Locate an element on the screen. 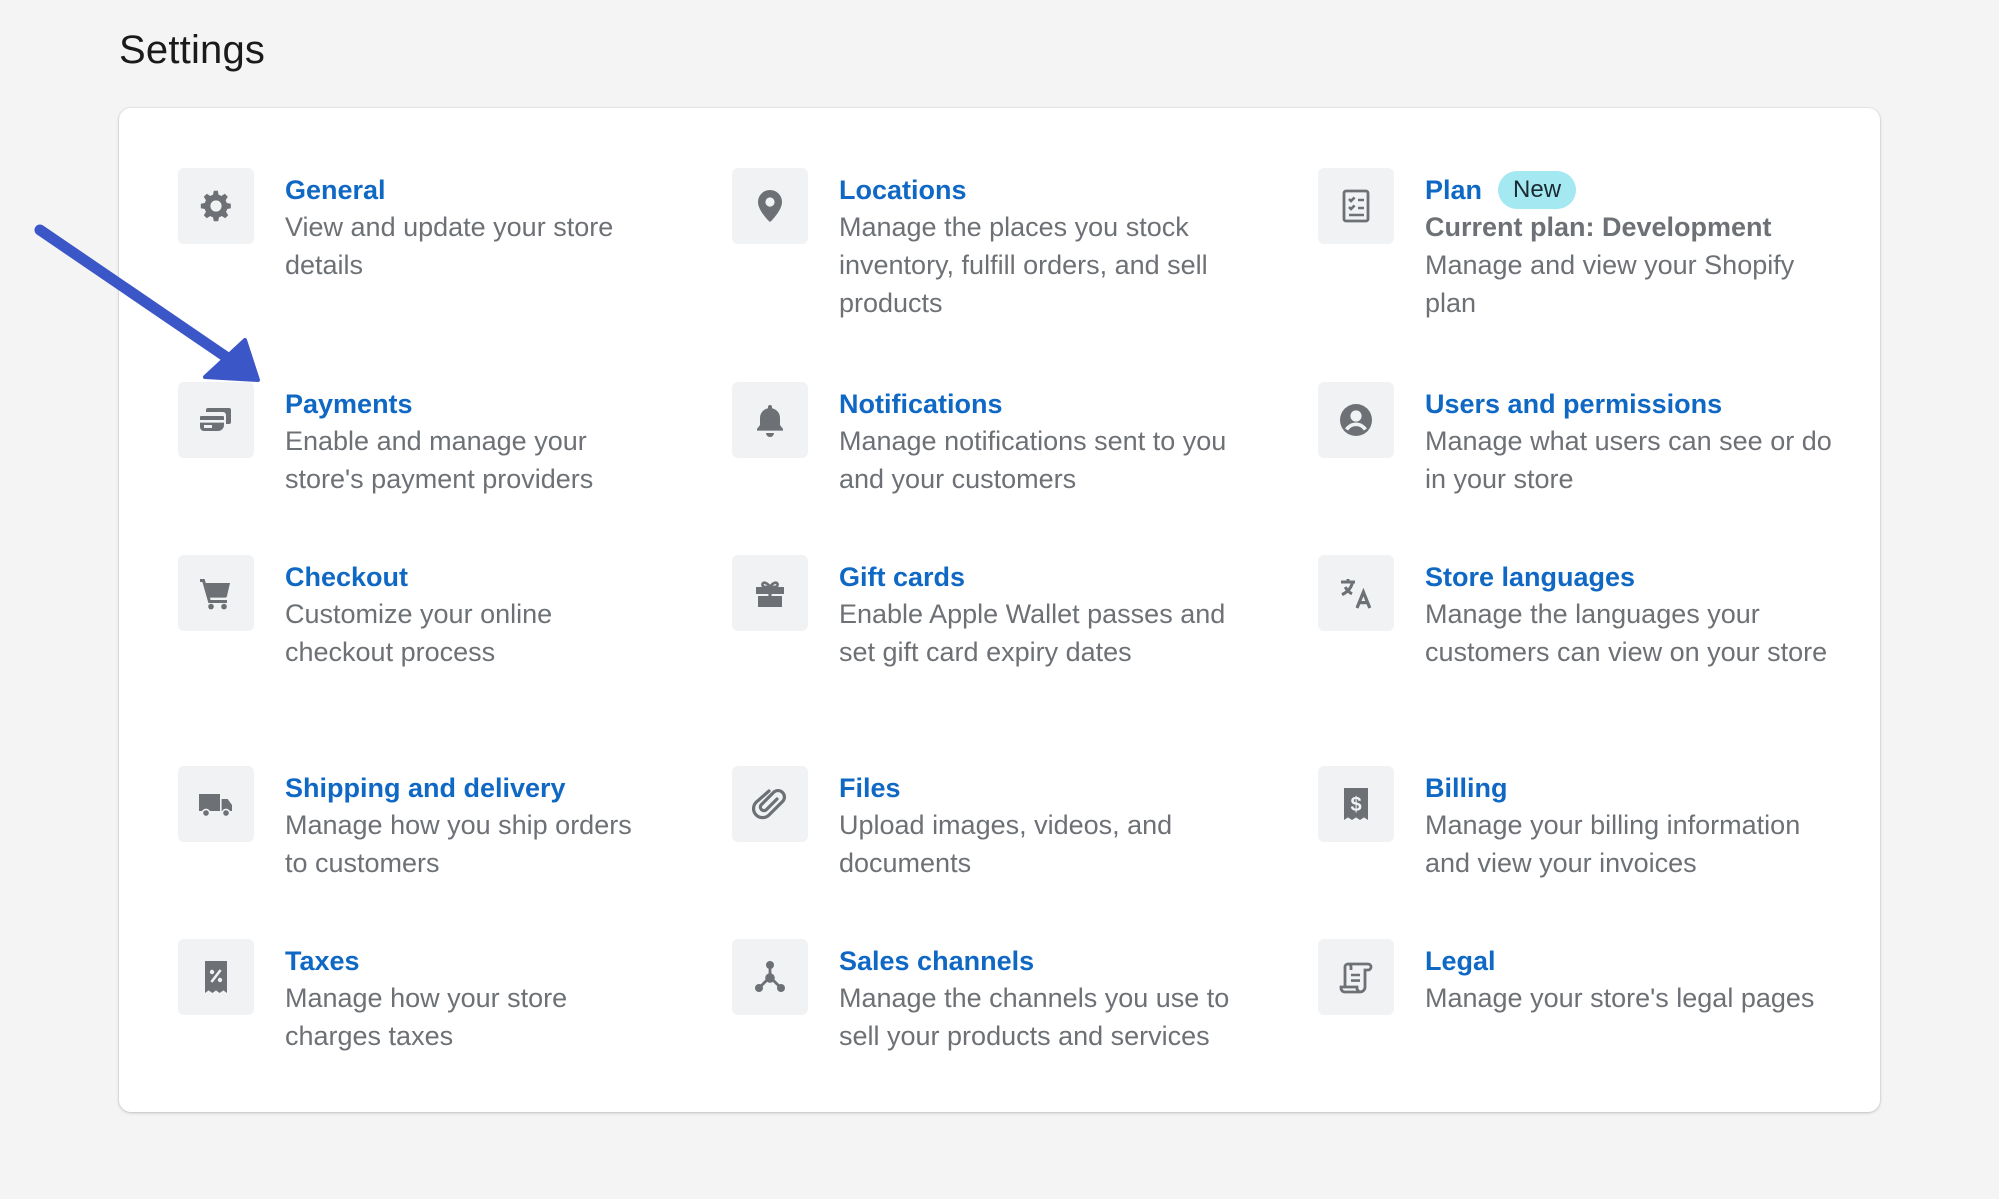 This screenshot has height=1199, width=1999. current-plan-text: Current plan: Development is located at coordinates (1598, 227).